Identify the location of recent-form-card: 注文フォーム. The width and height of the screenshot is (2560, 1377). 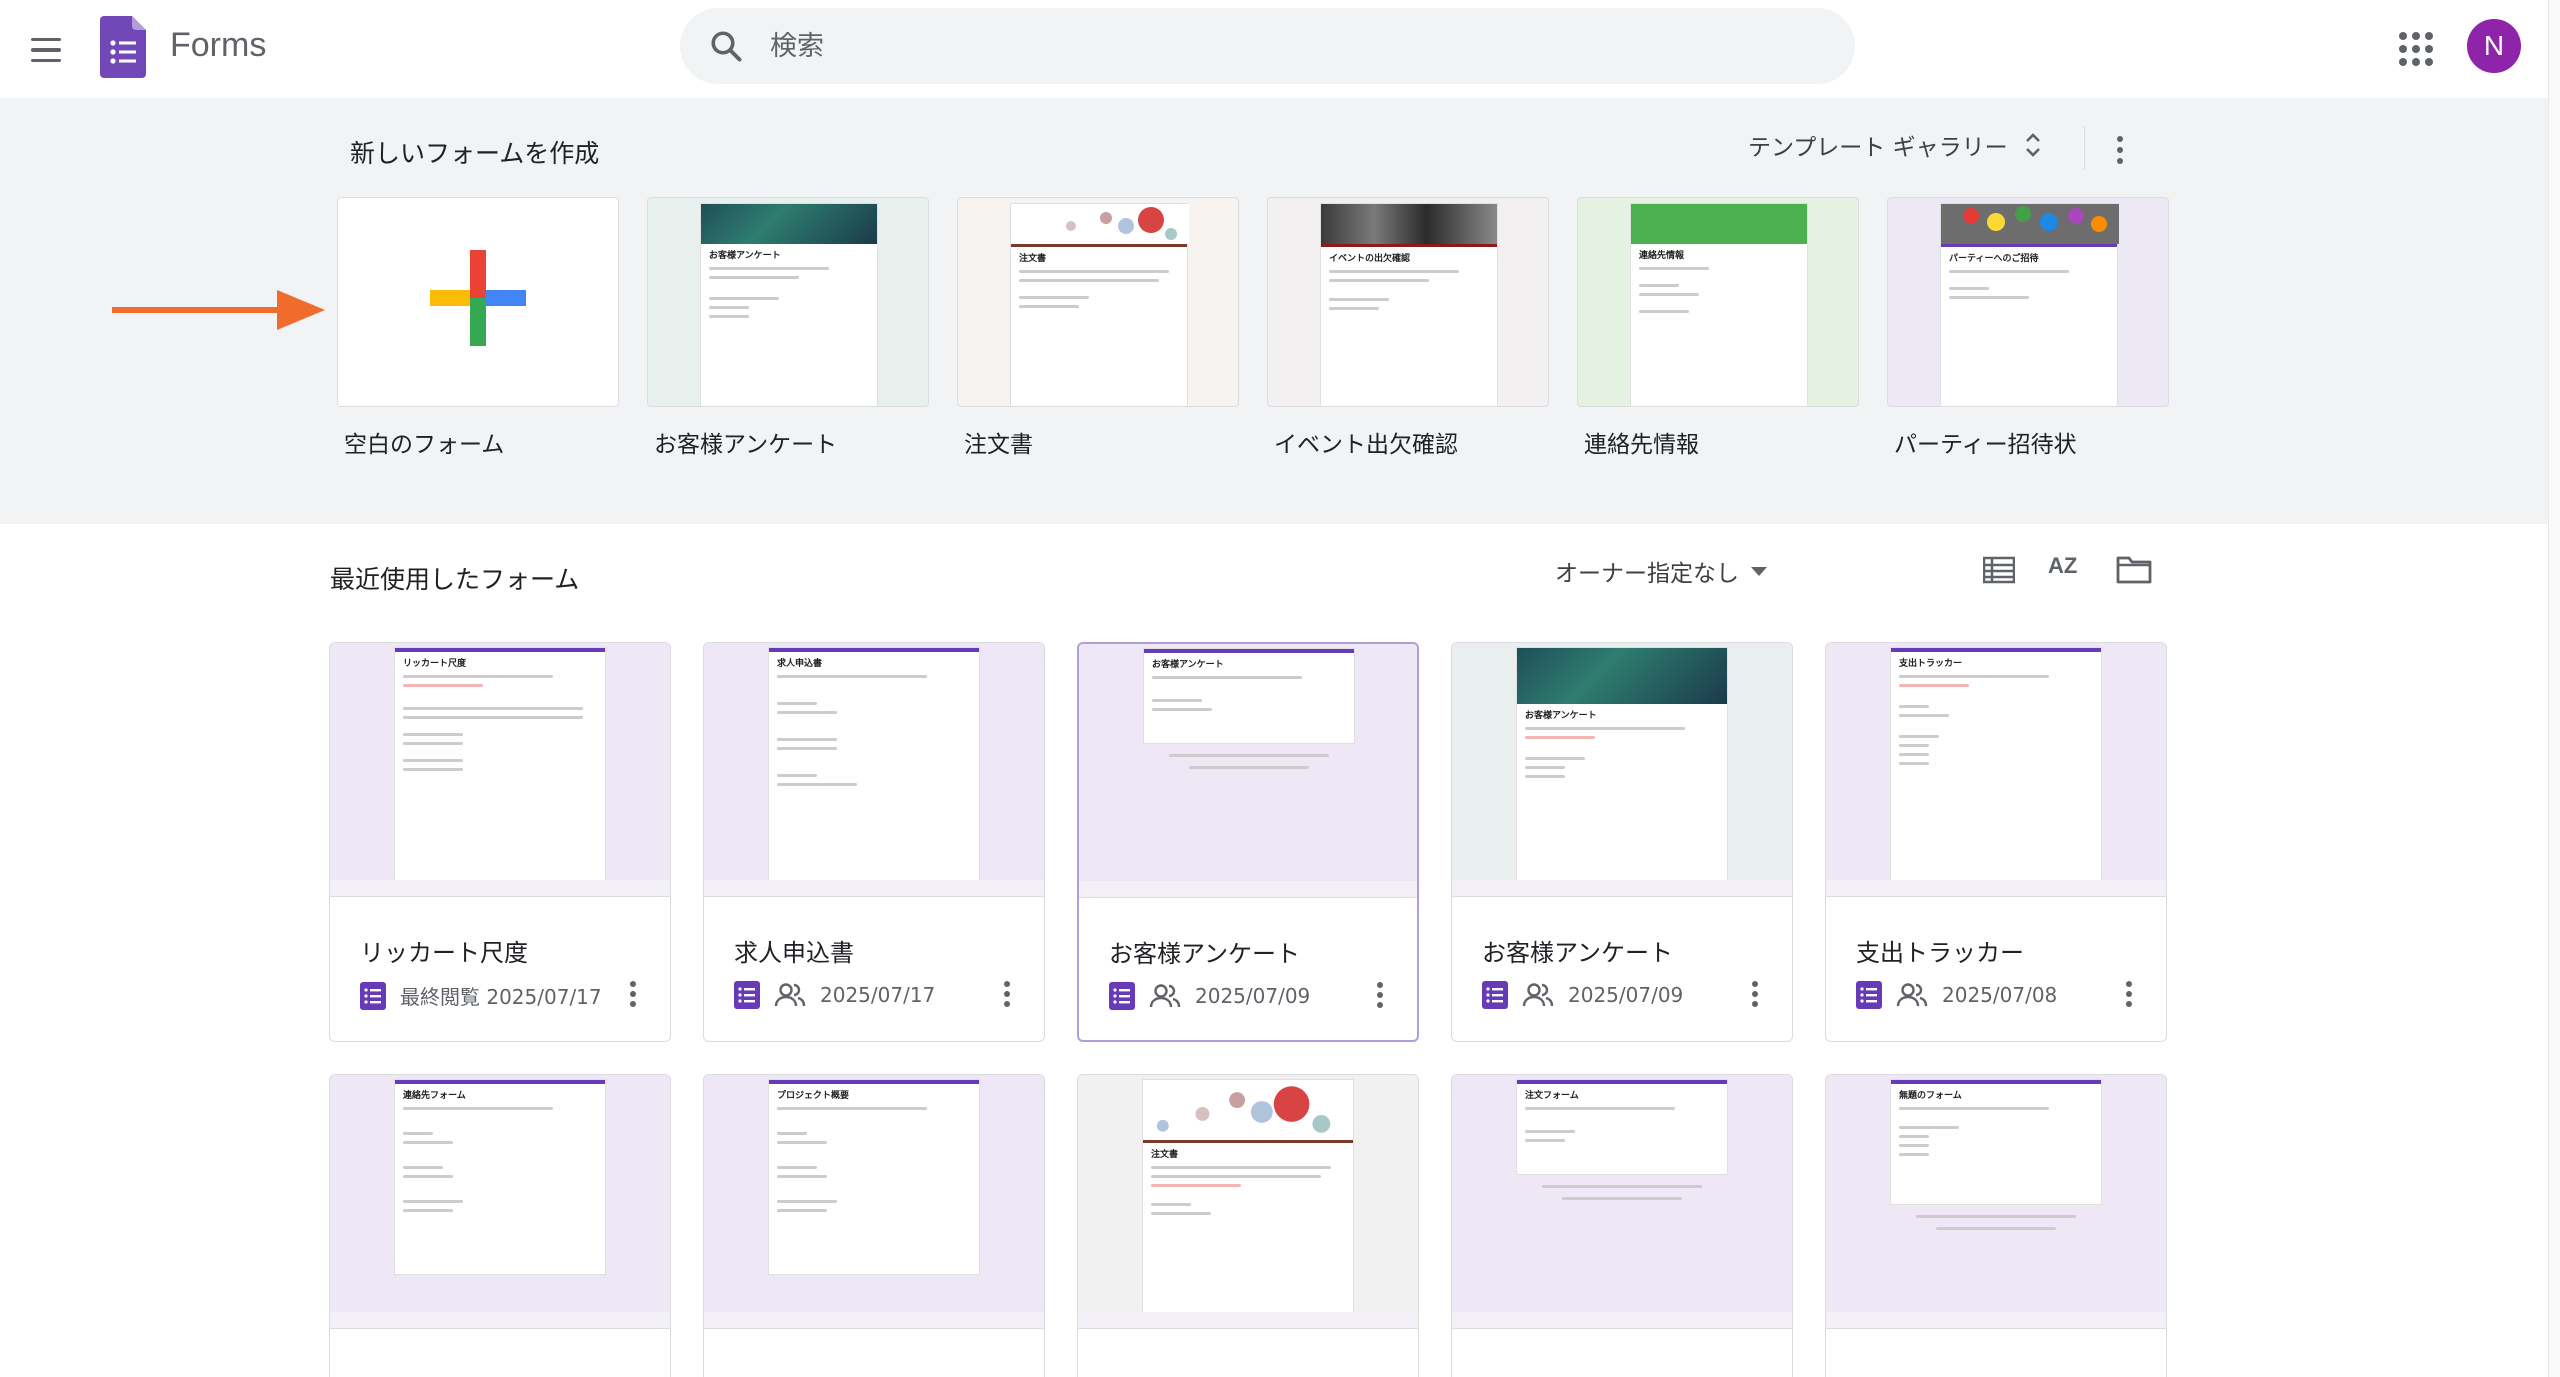
(1622, 1225).